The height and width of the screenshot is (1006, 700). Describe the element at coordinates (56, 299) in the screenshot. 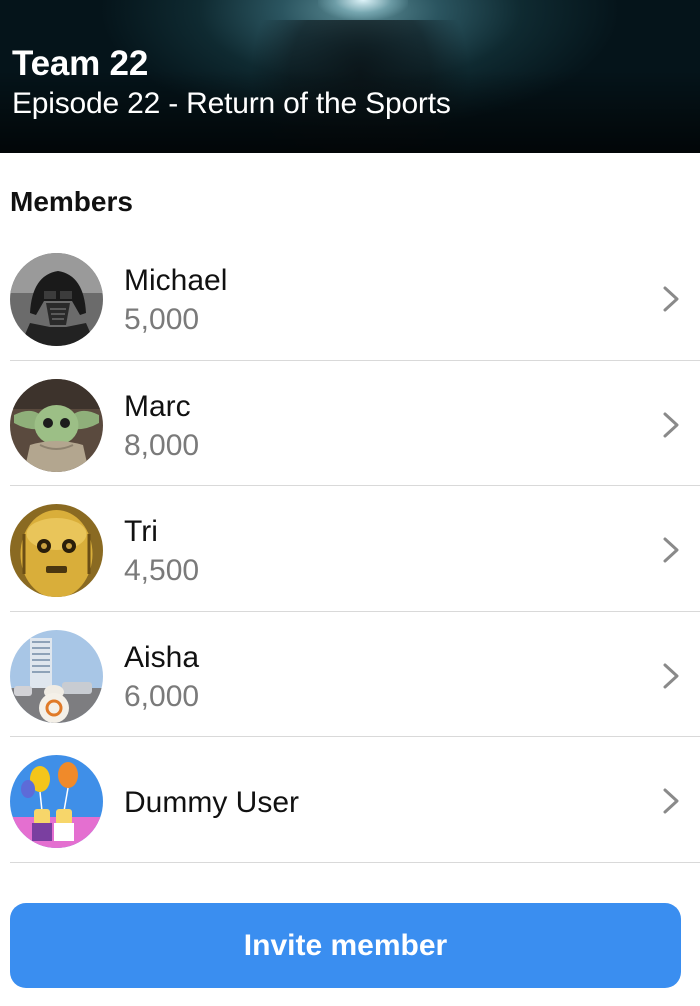

I see `masked-helmet-avatar` at that location.